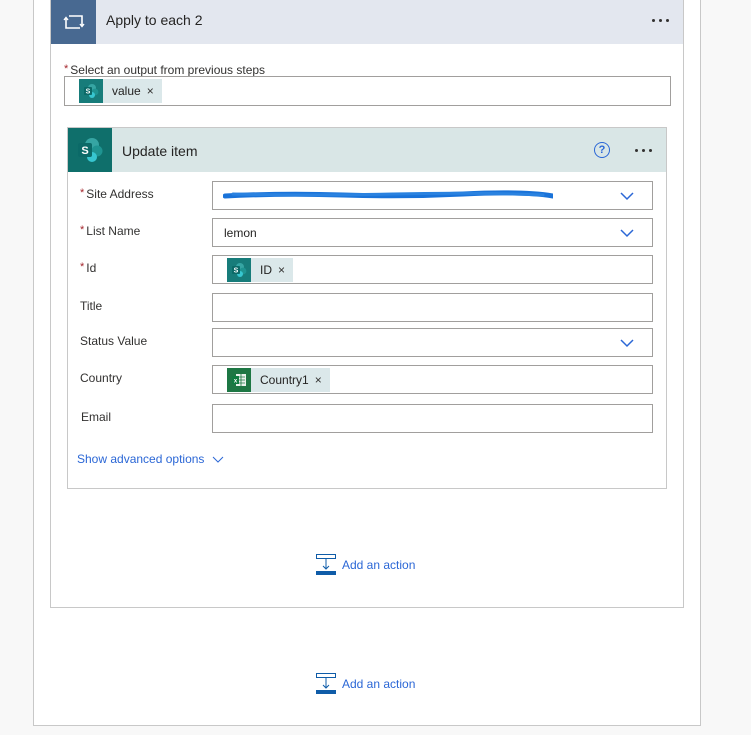 The height and width of the screenshot is (735, 751). What do you see at coordinates (432, 269) in the screenshot?
I see `id-field: S ID ×` at bounding box center [432, 269].